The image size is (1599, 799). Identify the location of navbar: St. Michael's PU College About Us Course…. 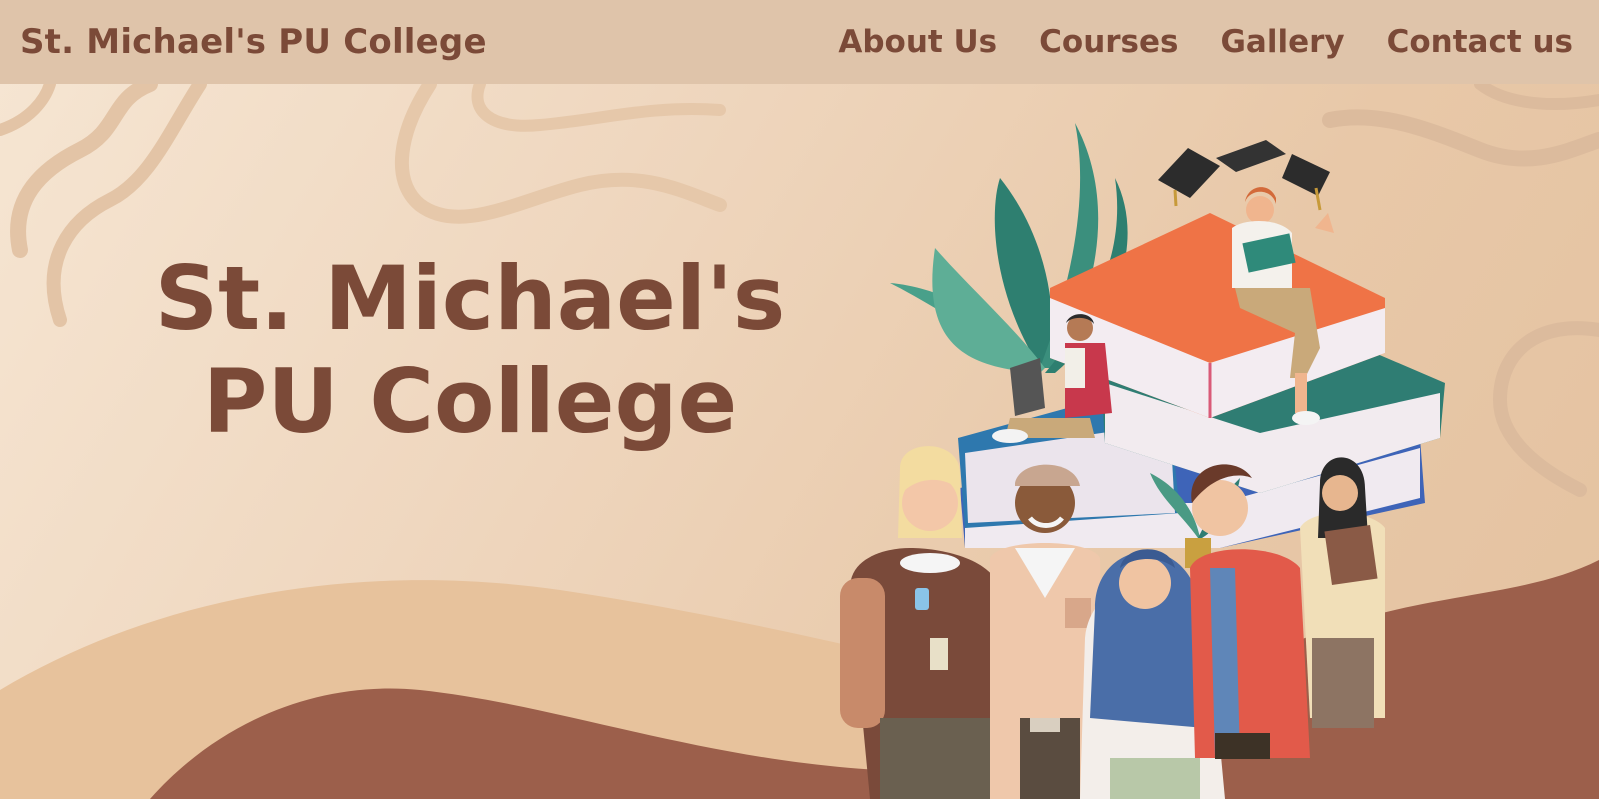
(799, 42).